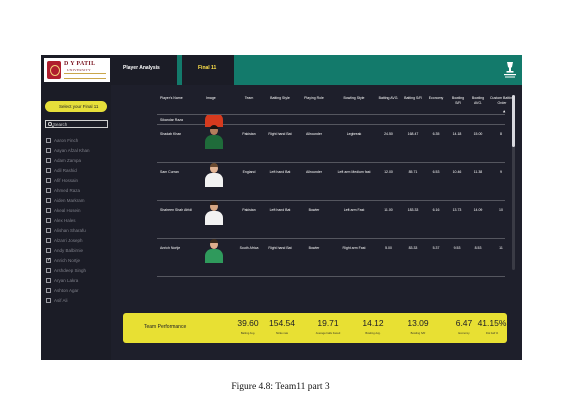 This screenshot has width=561, height=414. Describe the element at coordinates (504, 111) in the screenshot. I see `sort-ascending-icon: ▲` at that location.